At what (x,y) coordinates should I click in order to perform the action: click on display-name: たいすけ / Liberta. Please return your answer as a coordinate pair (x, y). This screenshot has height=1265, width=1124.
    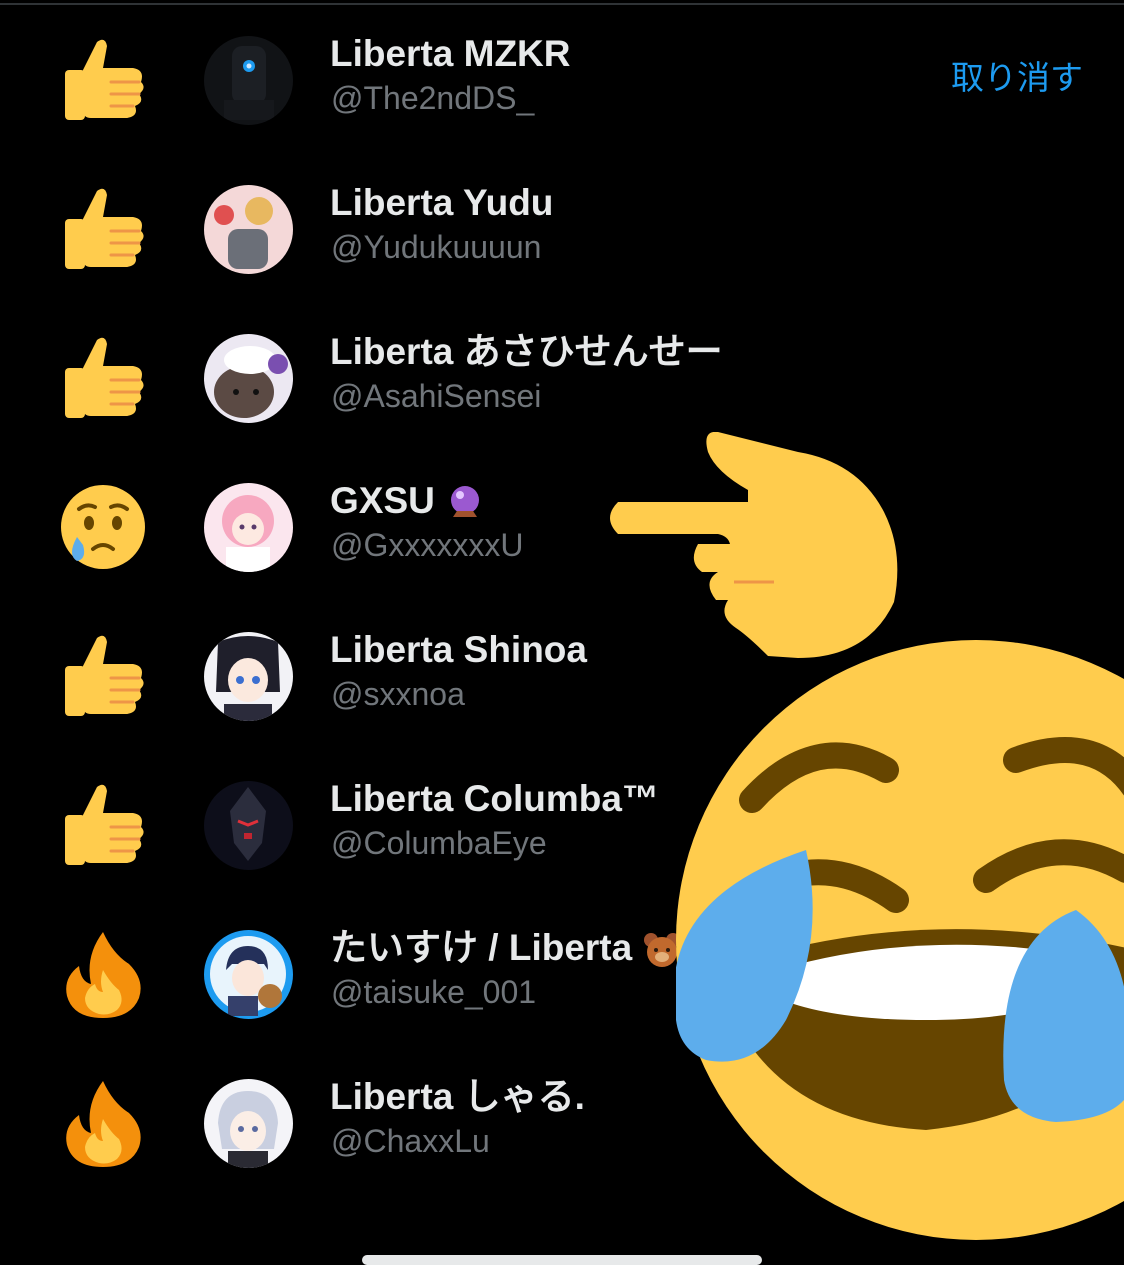
    Looking at the image, I should click on (506, 948).